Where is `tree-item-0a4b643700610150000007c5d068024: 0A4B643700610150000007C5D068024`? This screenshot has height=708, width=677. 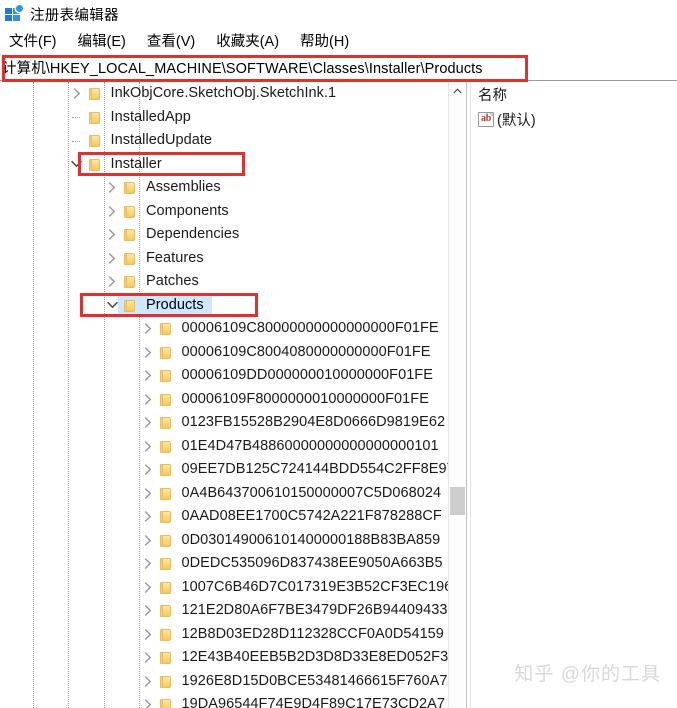 tree-item-0a4b643700610150000007c5d068024: 0A4B643700610150000007C5D068024 is located at coordinates (224, 494).